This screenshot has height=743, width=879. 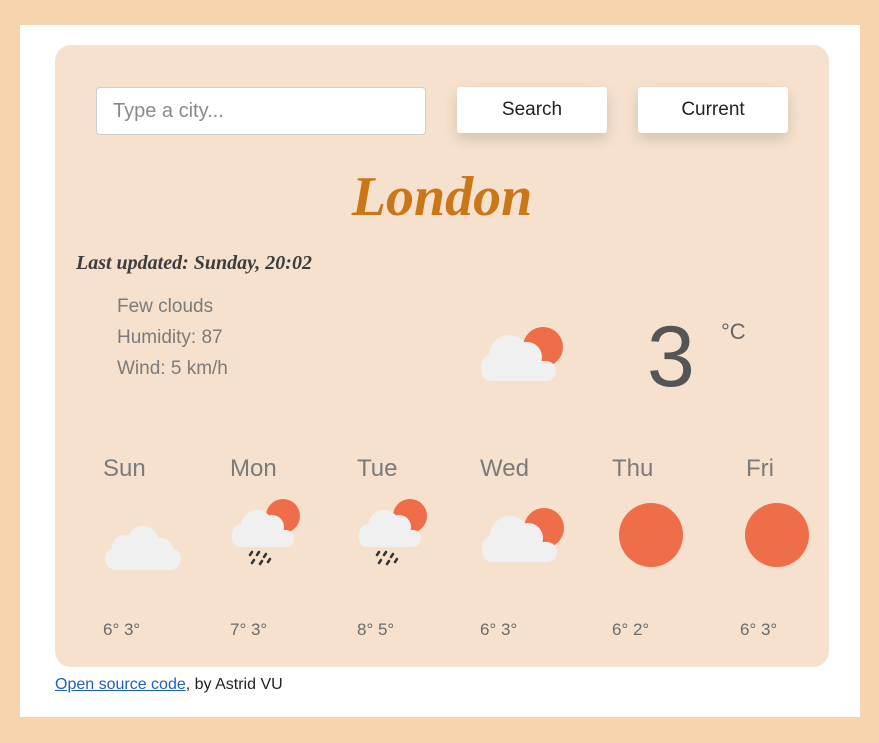 I want to click on cloud-icon, so click(x=143, y=547).